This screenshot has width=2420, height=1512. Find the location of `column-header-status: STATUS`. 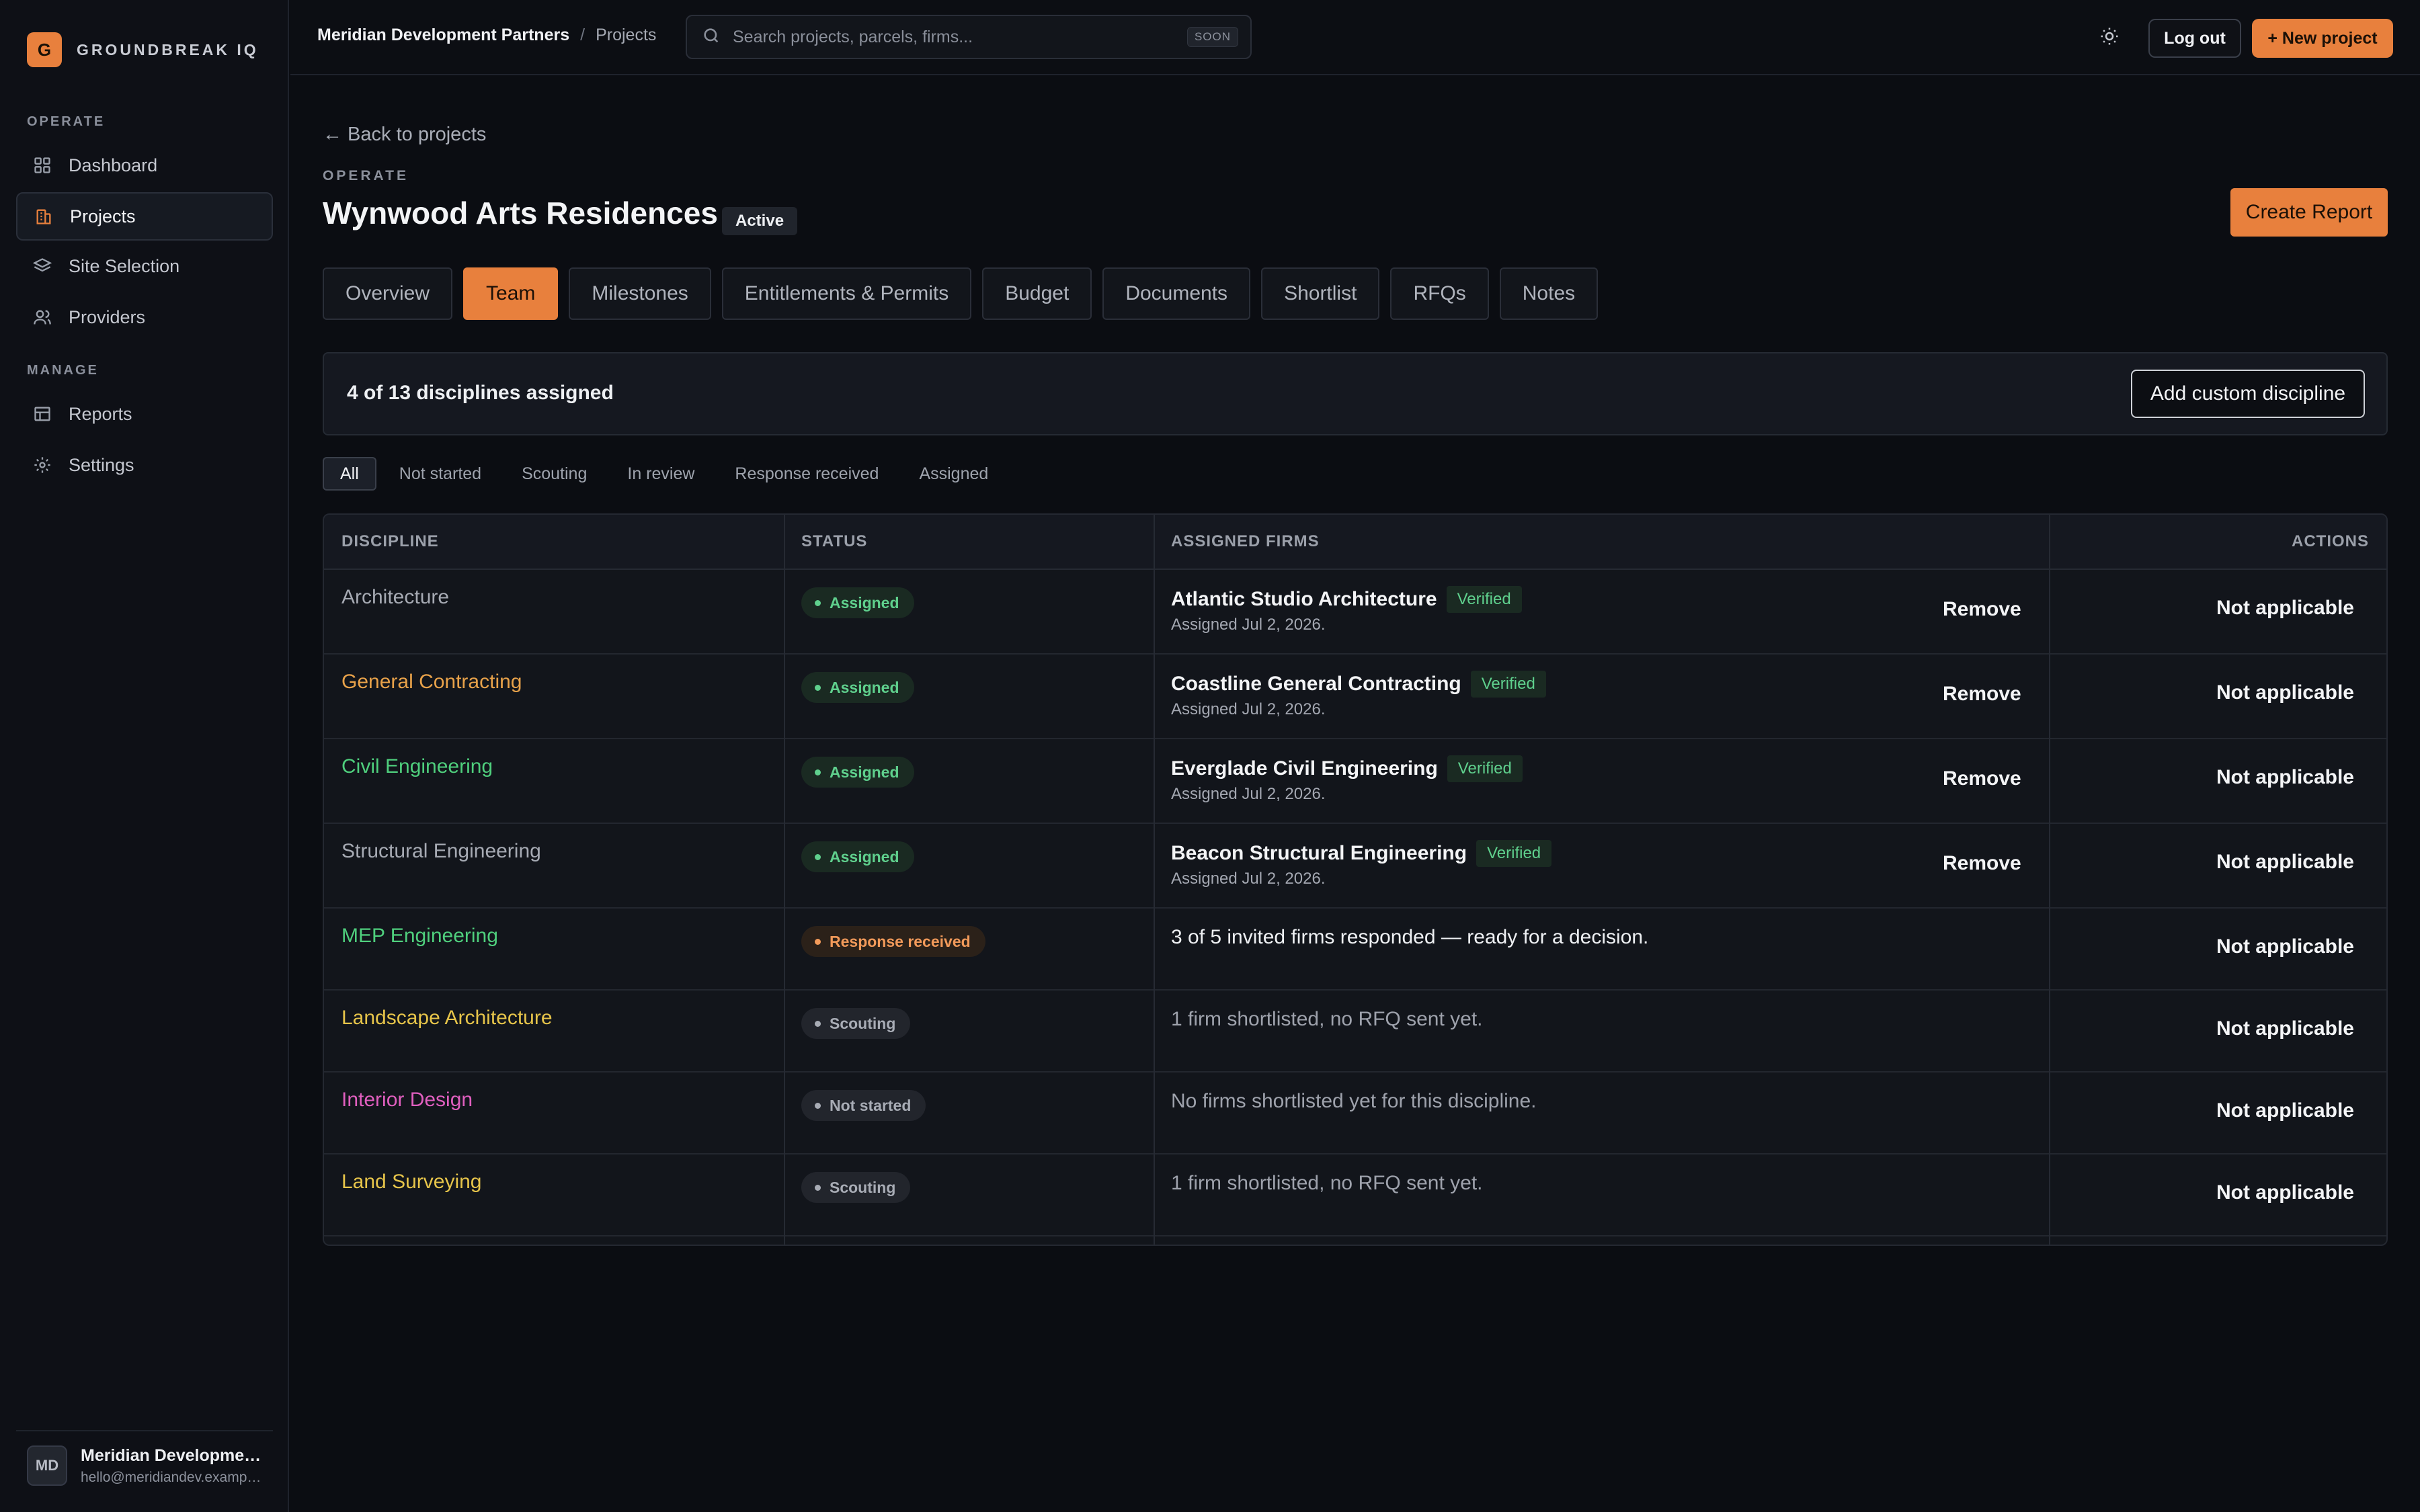

column-header-status: STATUS is located at coordinates (835, 541).